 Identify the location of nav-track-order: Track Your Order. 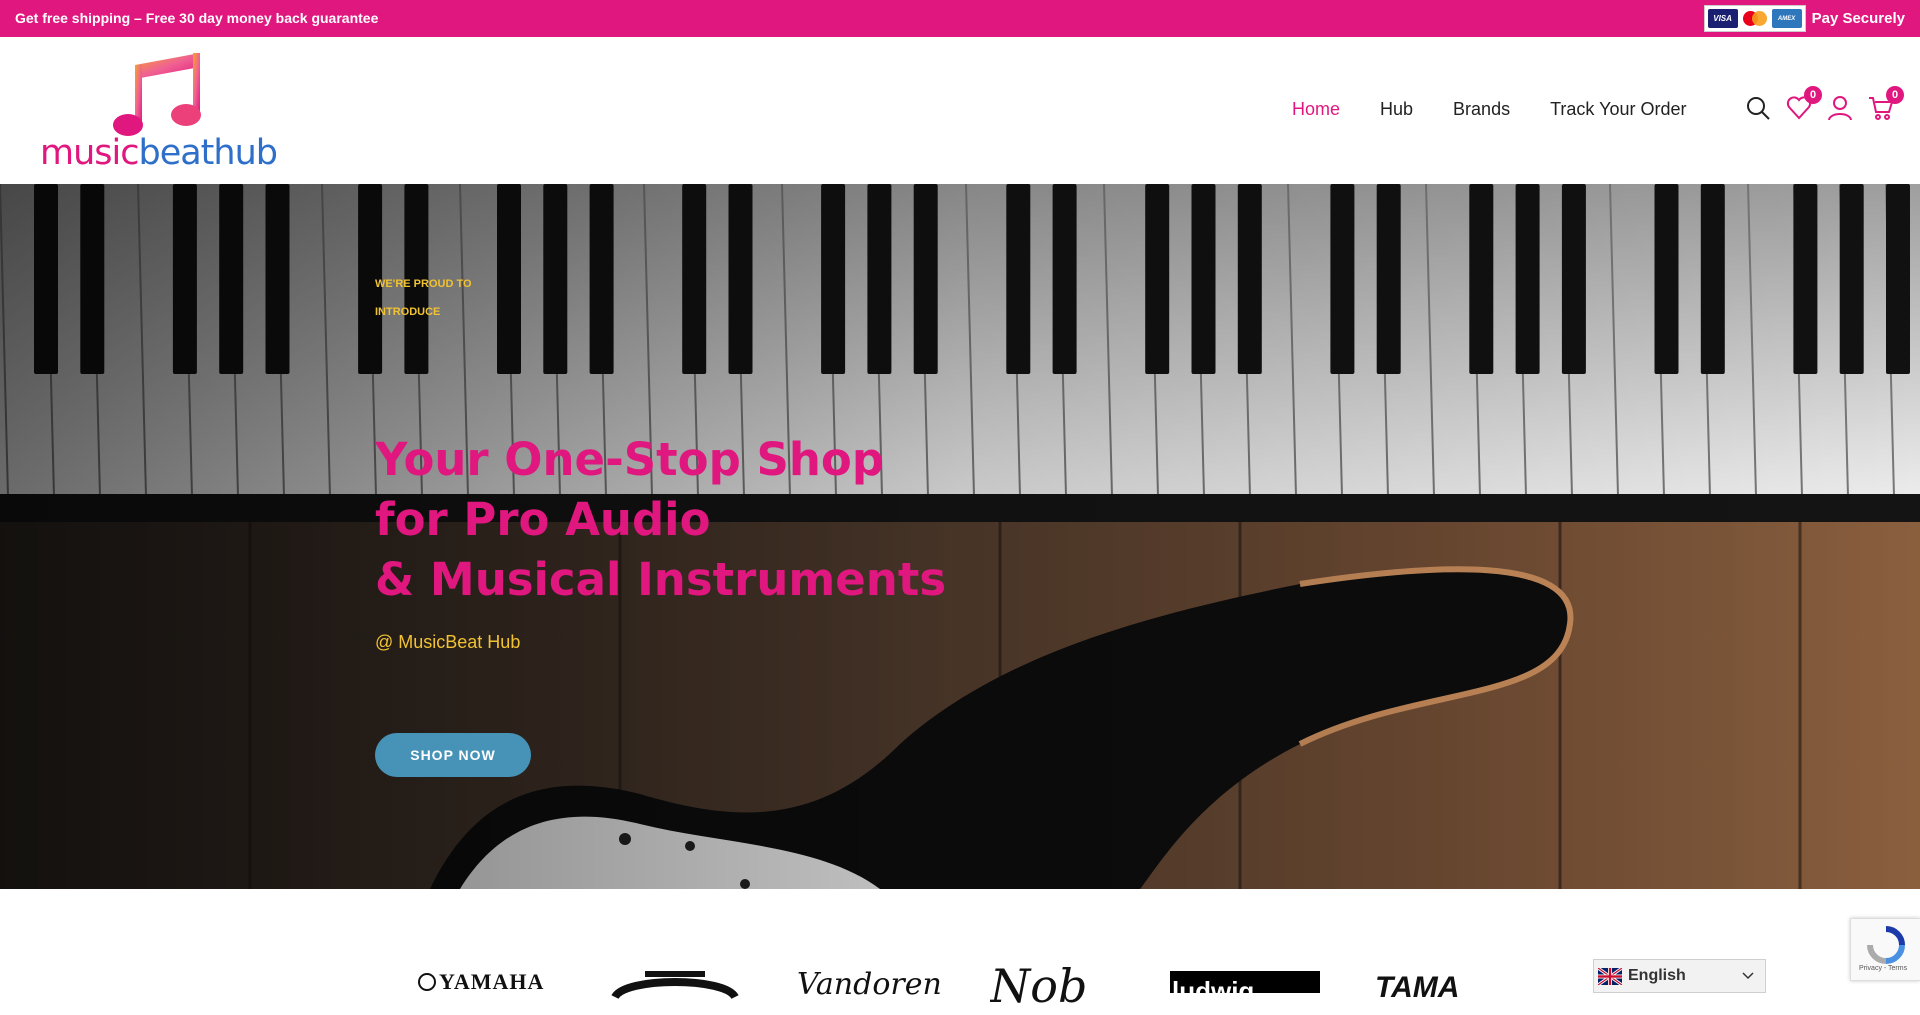
(1618, 109).